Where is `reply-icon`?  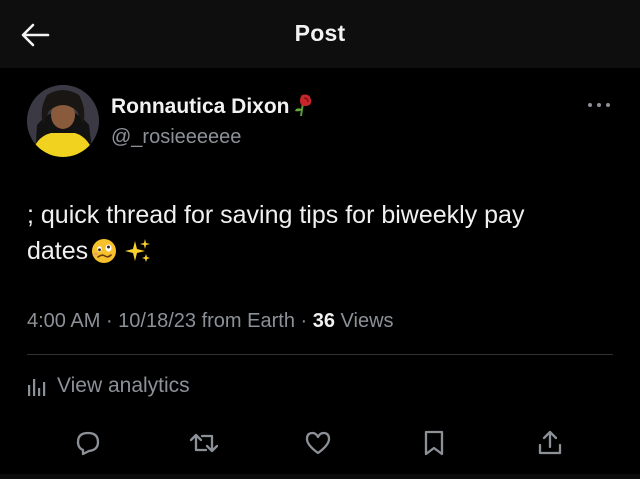 reply-icon is located at coordinates (88, 443).